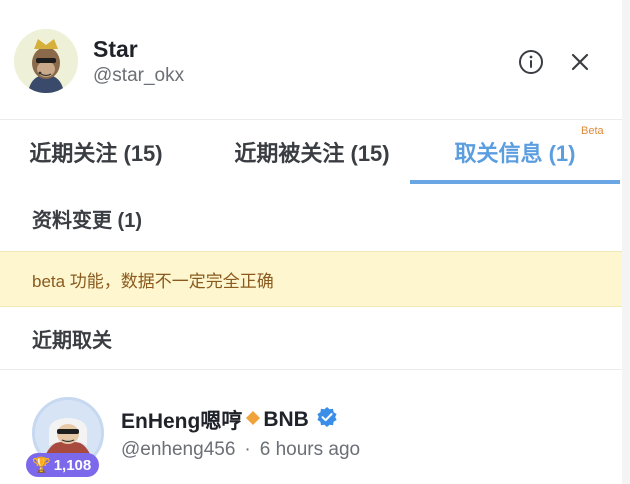 The width and height of the screenshot is (630, 484). Describe the element at coordinates (46, 61) in the screenshot. I see `ape-avatar-icon` at that location.